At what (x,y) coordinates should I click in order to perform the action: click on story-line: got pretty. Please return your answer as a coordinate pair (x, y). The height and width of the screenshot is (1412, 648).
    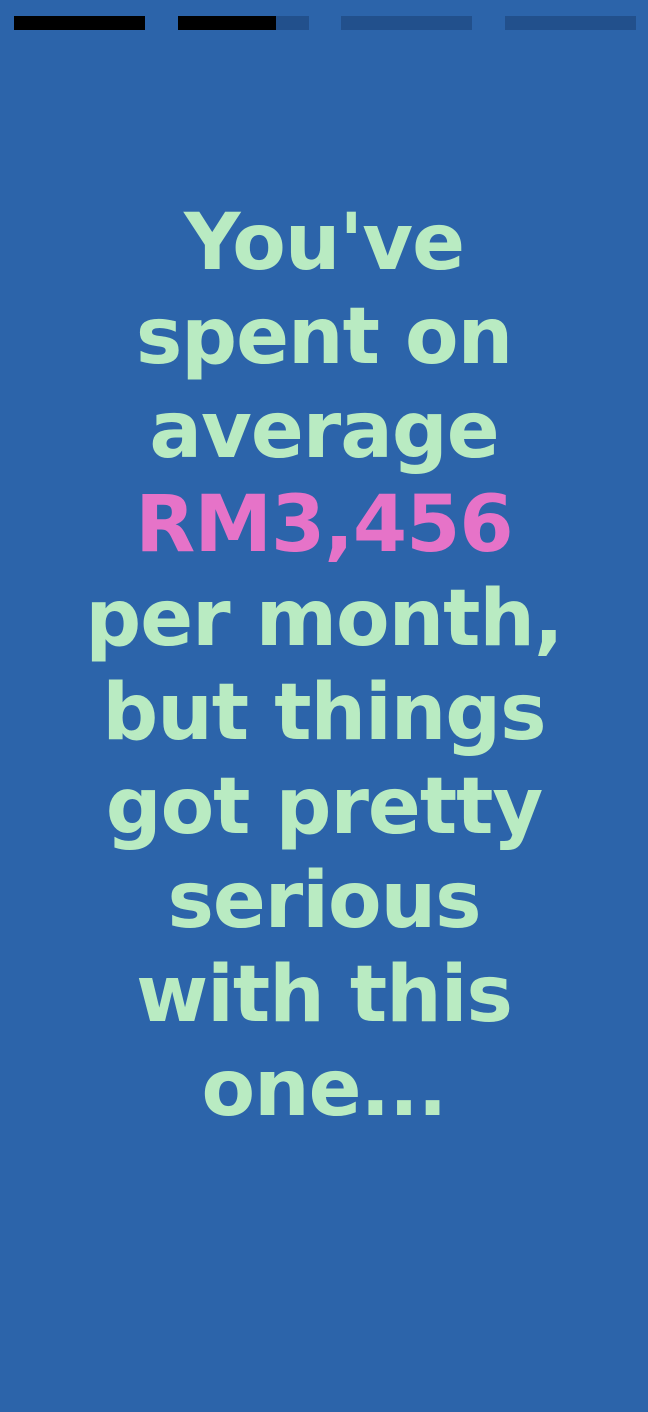
    Looking at the image, I should click on (324, 807).